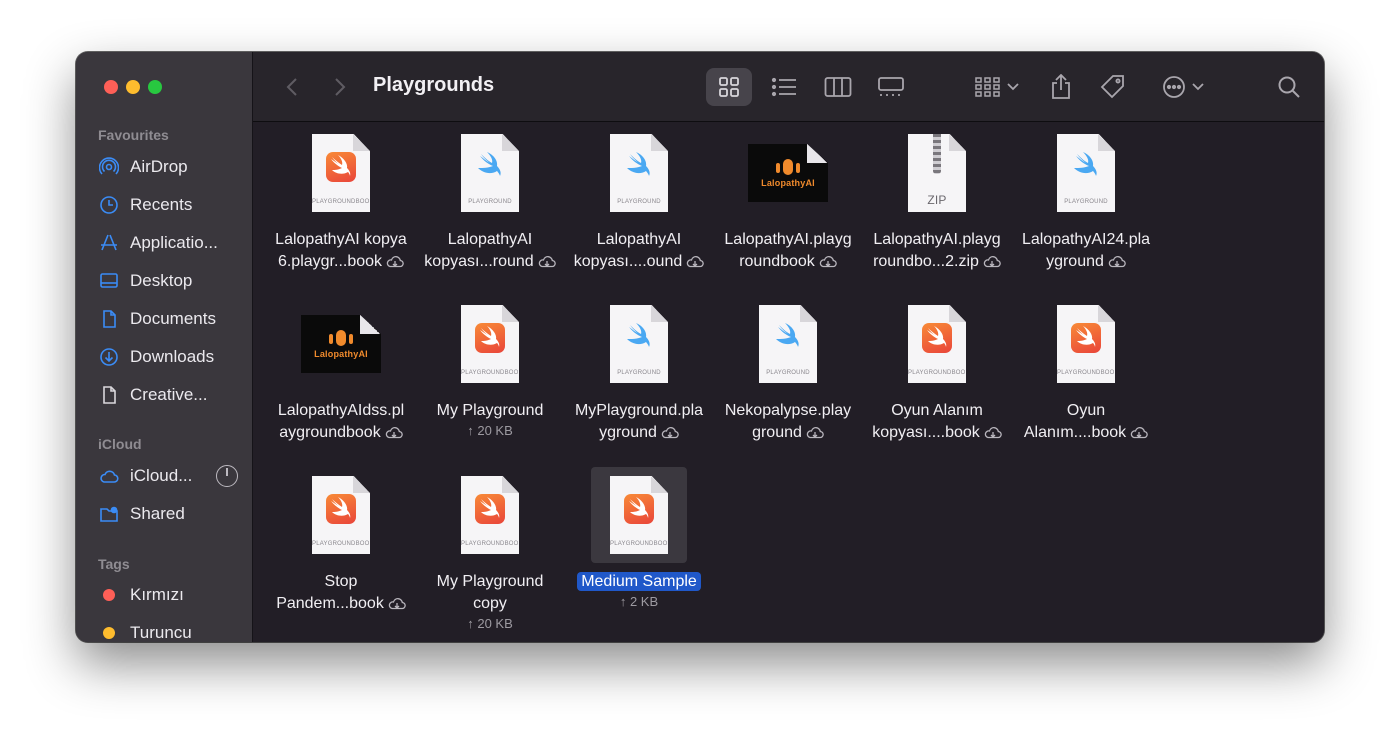 The width and height of the screenshot is (1400, 743). I want to click on file-item: PLAYGROUNDBOOK Medium Sample ↑ 2 KB, so click(639, 539).